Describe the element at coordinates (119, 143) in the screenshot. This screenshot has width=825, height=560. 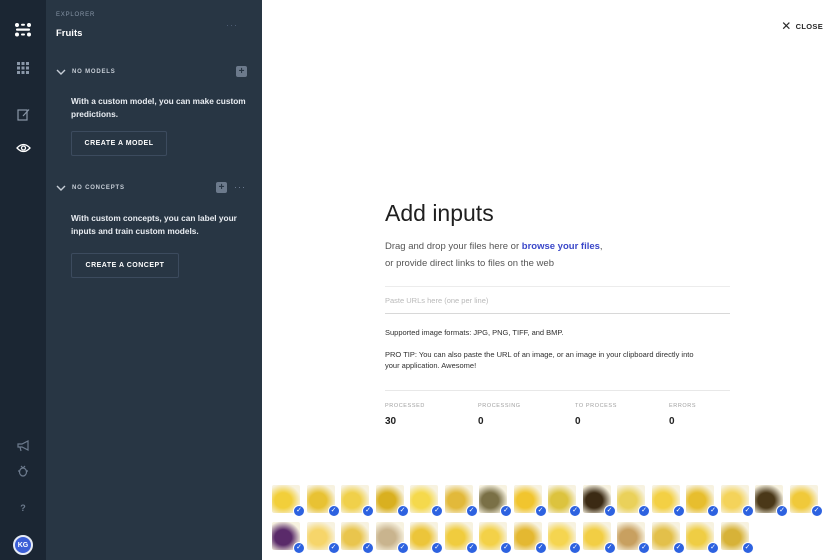
I see `create-model-button: CREATE A MODEL` at that location.